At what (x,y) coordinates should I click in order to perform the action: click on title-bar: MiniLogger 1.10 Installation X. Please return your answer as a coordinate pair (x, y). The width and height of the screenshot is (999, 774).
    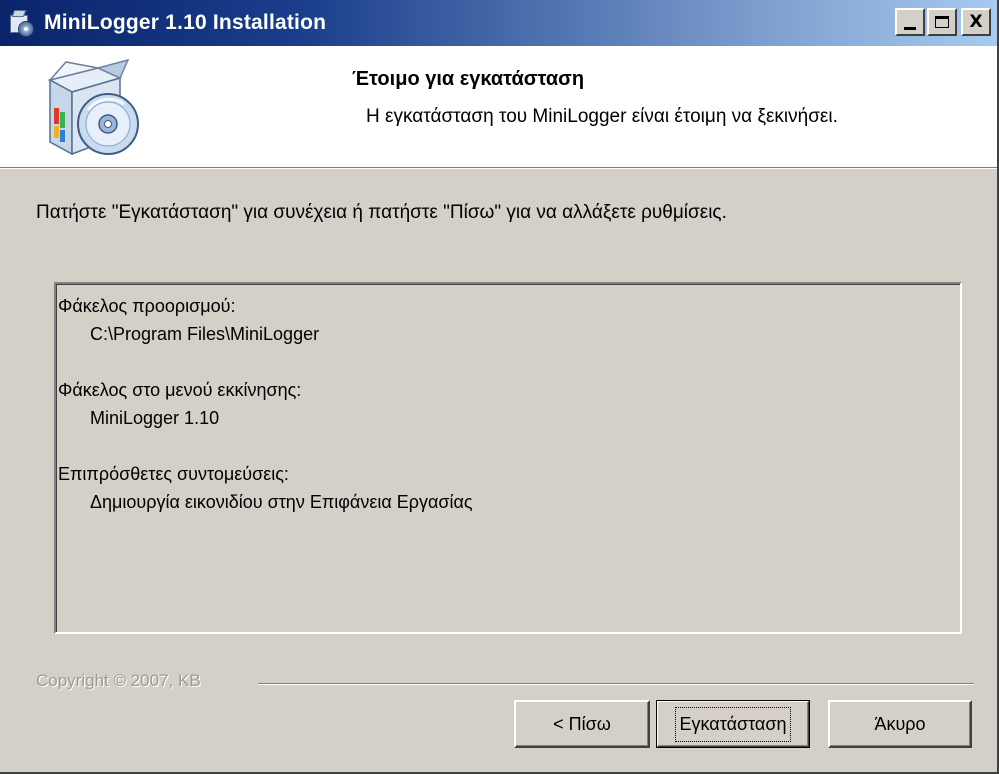
    Looking at the image, I should click on (498, 23).